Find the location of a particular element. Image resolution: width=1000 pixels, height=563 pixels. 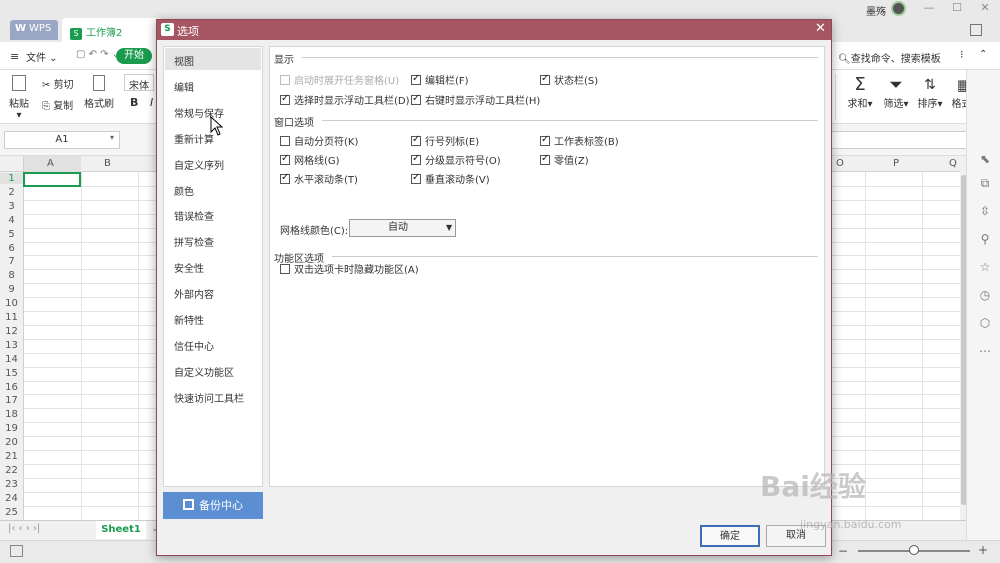

checkbox-horizontal-scrollbar: 水平滚动条(T) is located at coordinates (319, 178).